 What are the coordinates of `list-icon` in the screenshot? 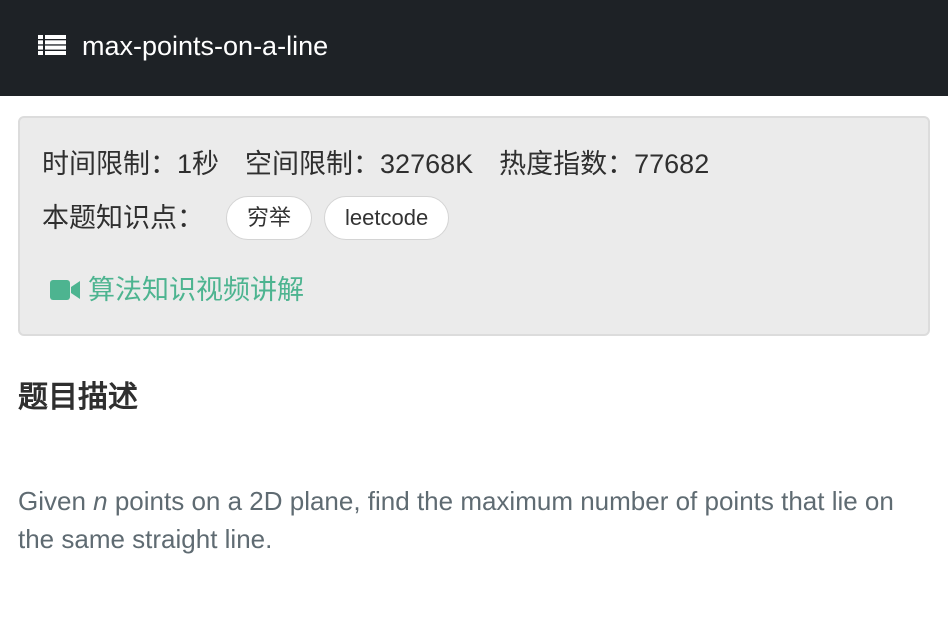 It's located at (52, 45).